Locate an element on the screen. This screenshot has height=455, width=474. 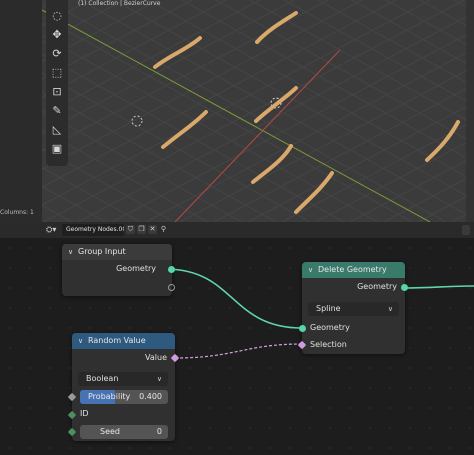
shield-icon: ⛉ is located at coordinates (130, 229).